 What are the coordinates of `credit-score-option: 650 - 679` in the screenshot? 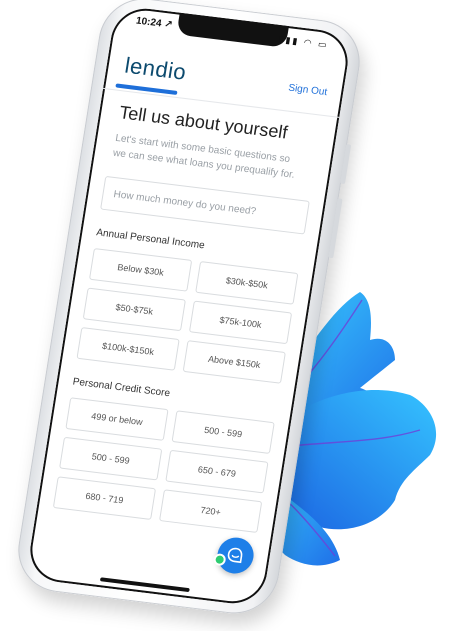 It's located at (217, 471).